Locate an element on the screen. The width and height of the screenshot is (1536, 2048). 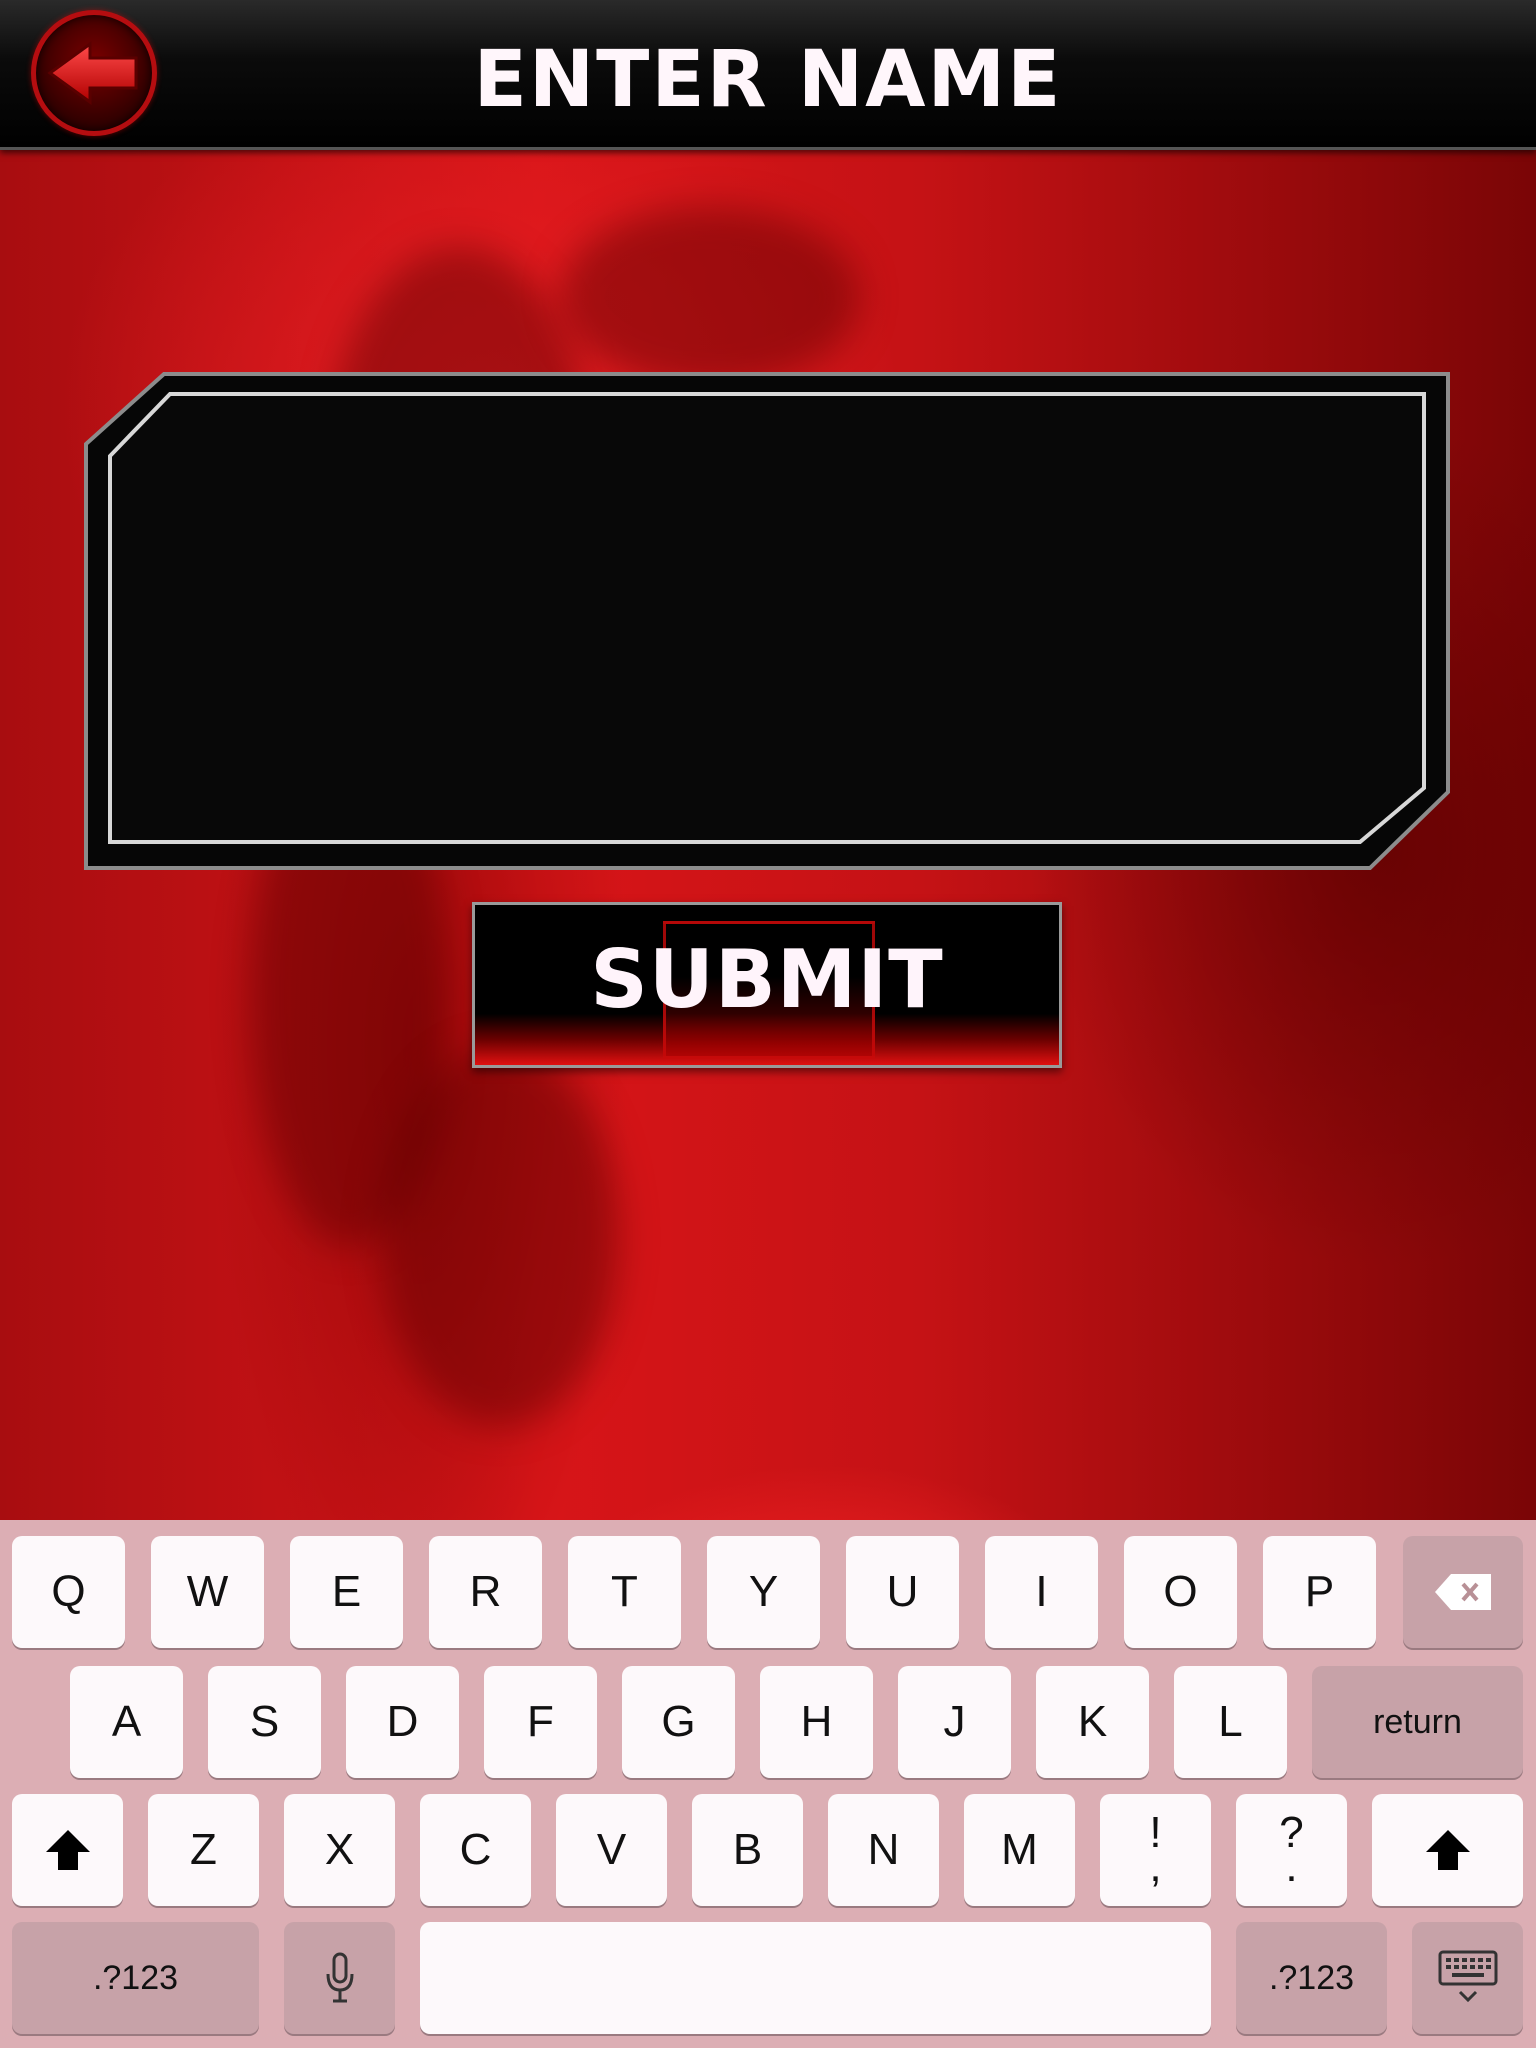
key-f: F is located at coordinates (540, 1722).